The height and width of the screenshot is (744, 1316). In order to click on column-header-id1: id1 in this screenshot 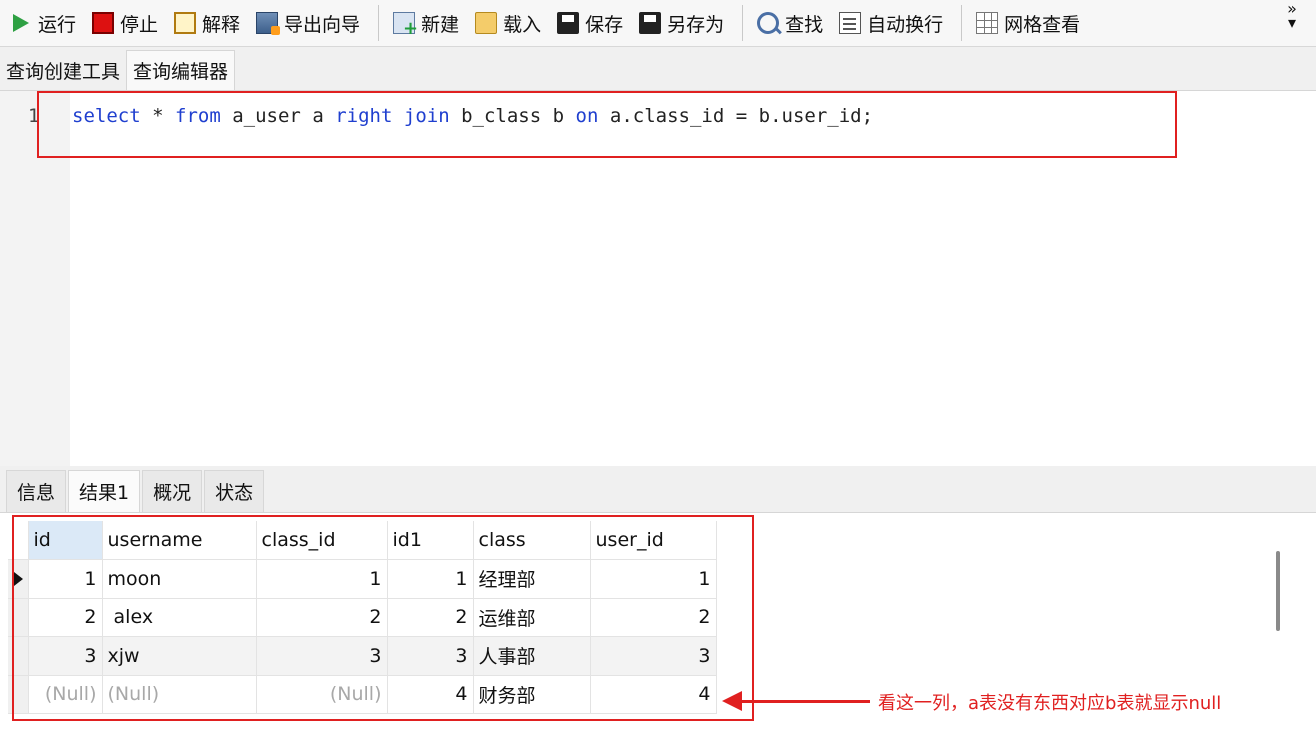, I will do `click(430, 540)`.